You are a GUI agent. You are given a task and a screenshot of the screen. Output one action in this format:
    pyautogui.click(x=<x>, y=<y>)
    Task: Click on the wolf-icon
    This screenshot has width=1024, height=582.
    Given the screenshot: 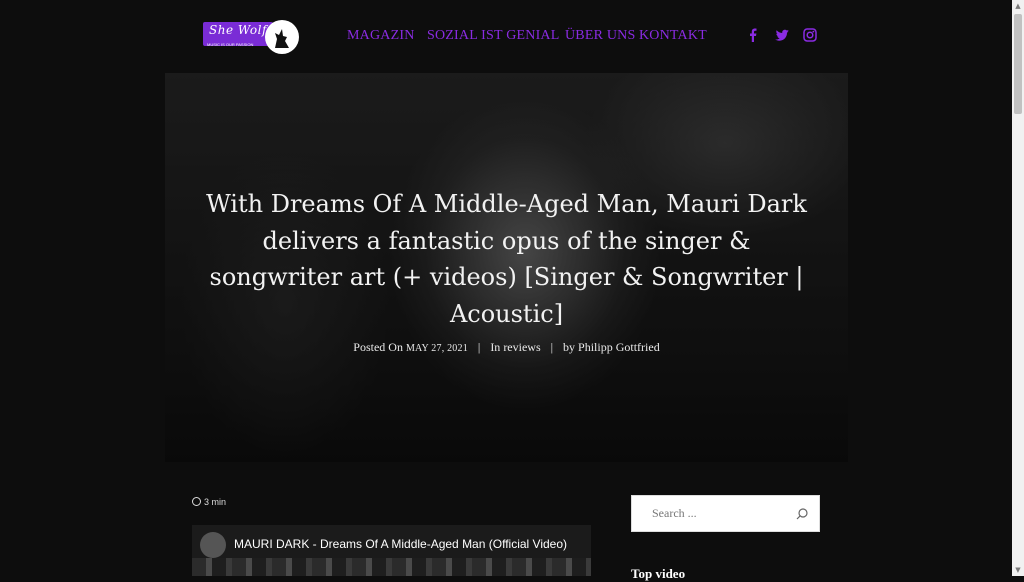 What is the action you would take?
    pyautogui.click(x=282, y=37)
    